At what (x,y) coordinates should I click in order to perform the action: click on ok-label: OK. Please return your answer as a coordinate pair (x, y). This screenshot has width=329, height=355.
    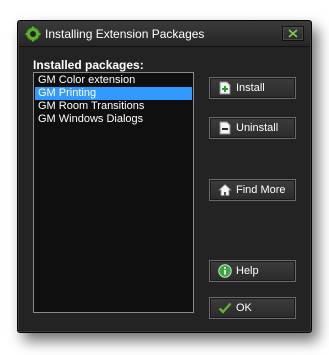
    Looking at the image, I should click on (244, 308).